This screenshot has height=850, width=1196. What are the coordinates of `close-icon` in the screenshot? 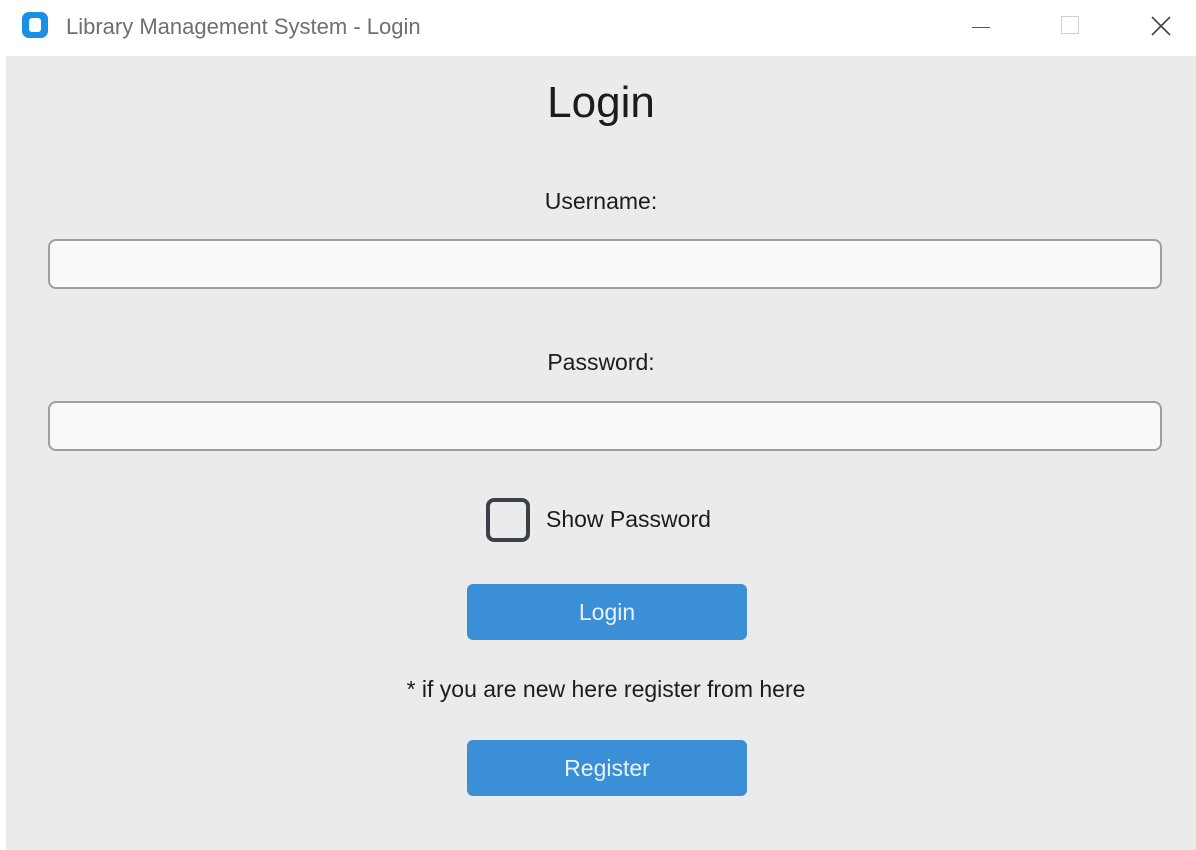 It's located at (1161, 26).